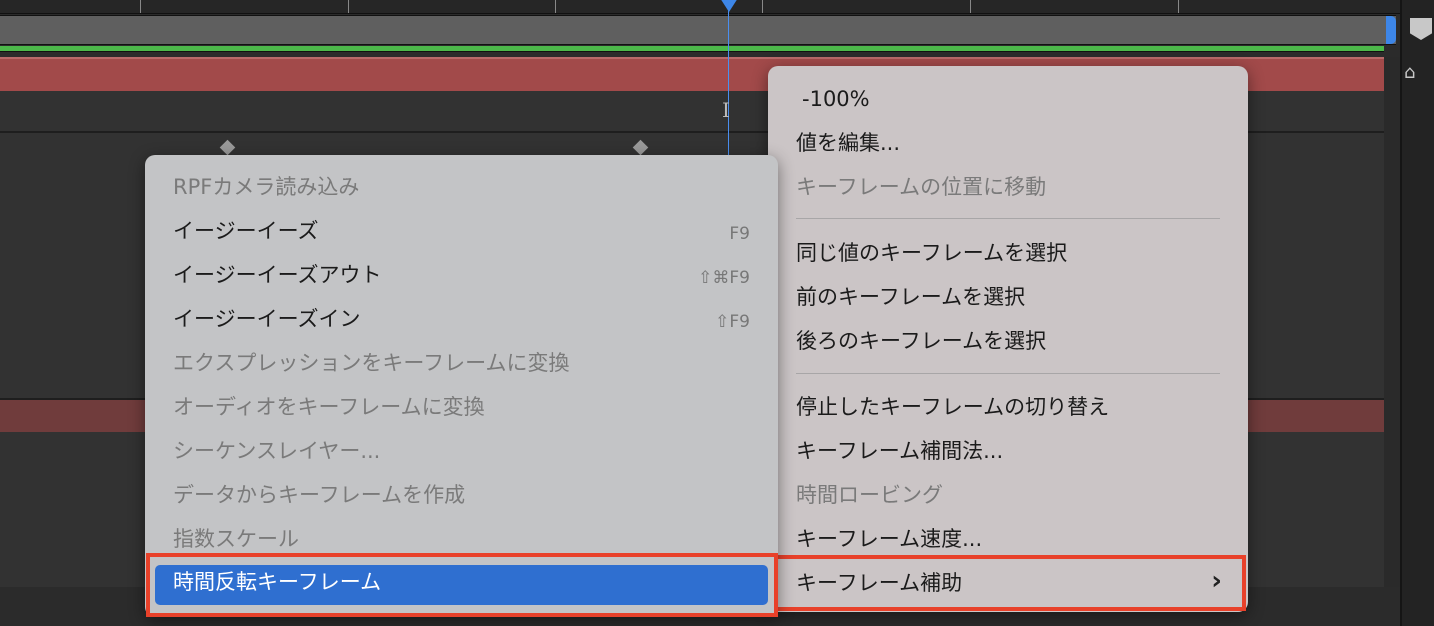  I want to click on menu-item-select-following: 後ろのキーフレームを選択, so click(921, 341).